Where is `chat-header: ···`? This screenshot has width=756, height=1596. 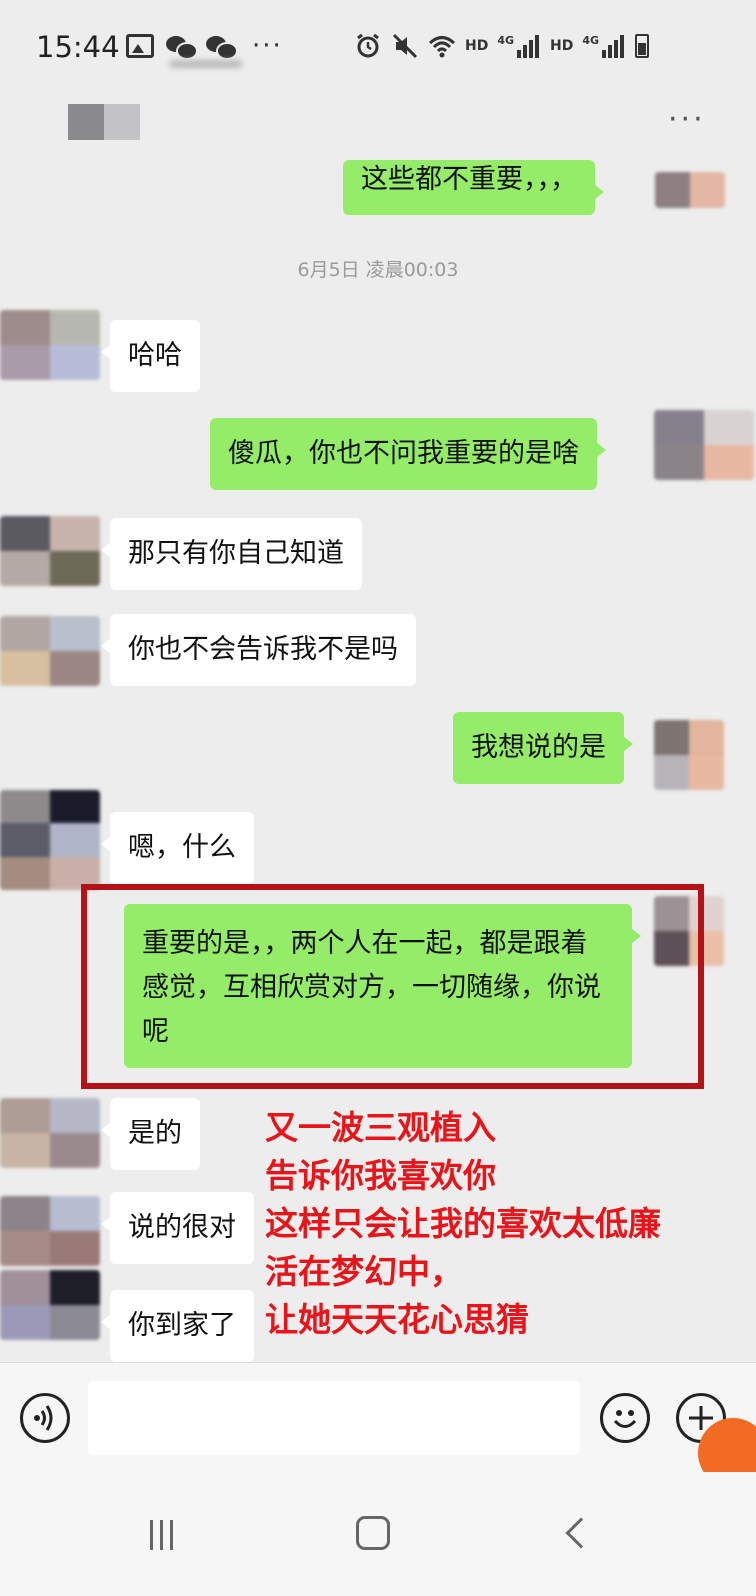 chat-header: ··· is located at coordinates (378, 133).